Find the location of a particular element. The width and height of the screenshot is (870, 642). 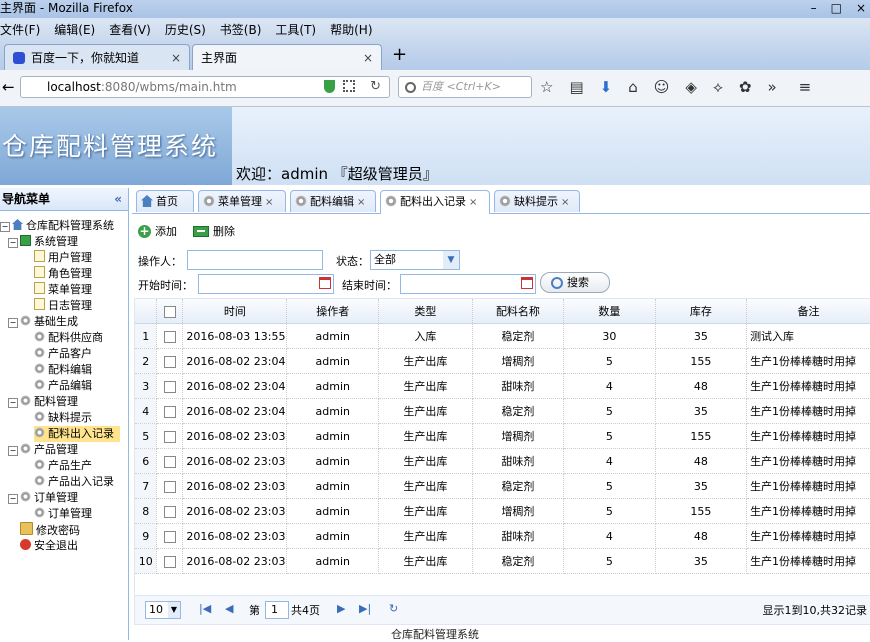

tree-item-change-password: 修改密码 is located at coordinates (50, 530).